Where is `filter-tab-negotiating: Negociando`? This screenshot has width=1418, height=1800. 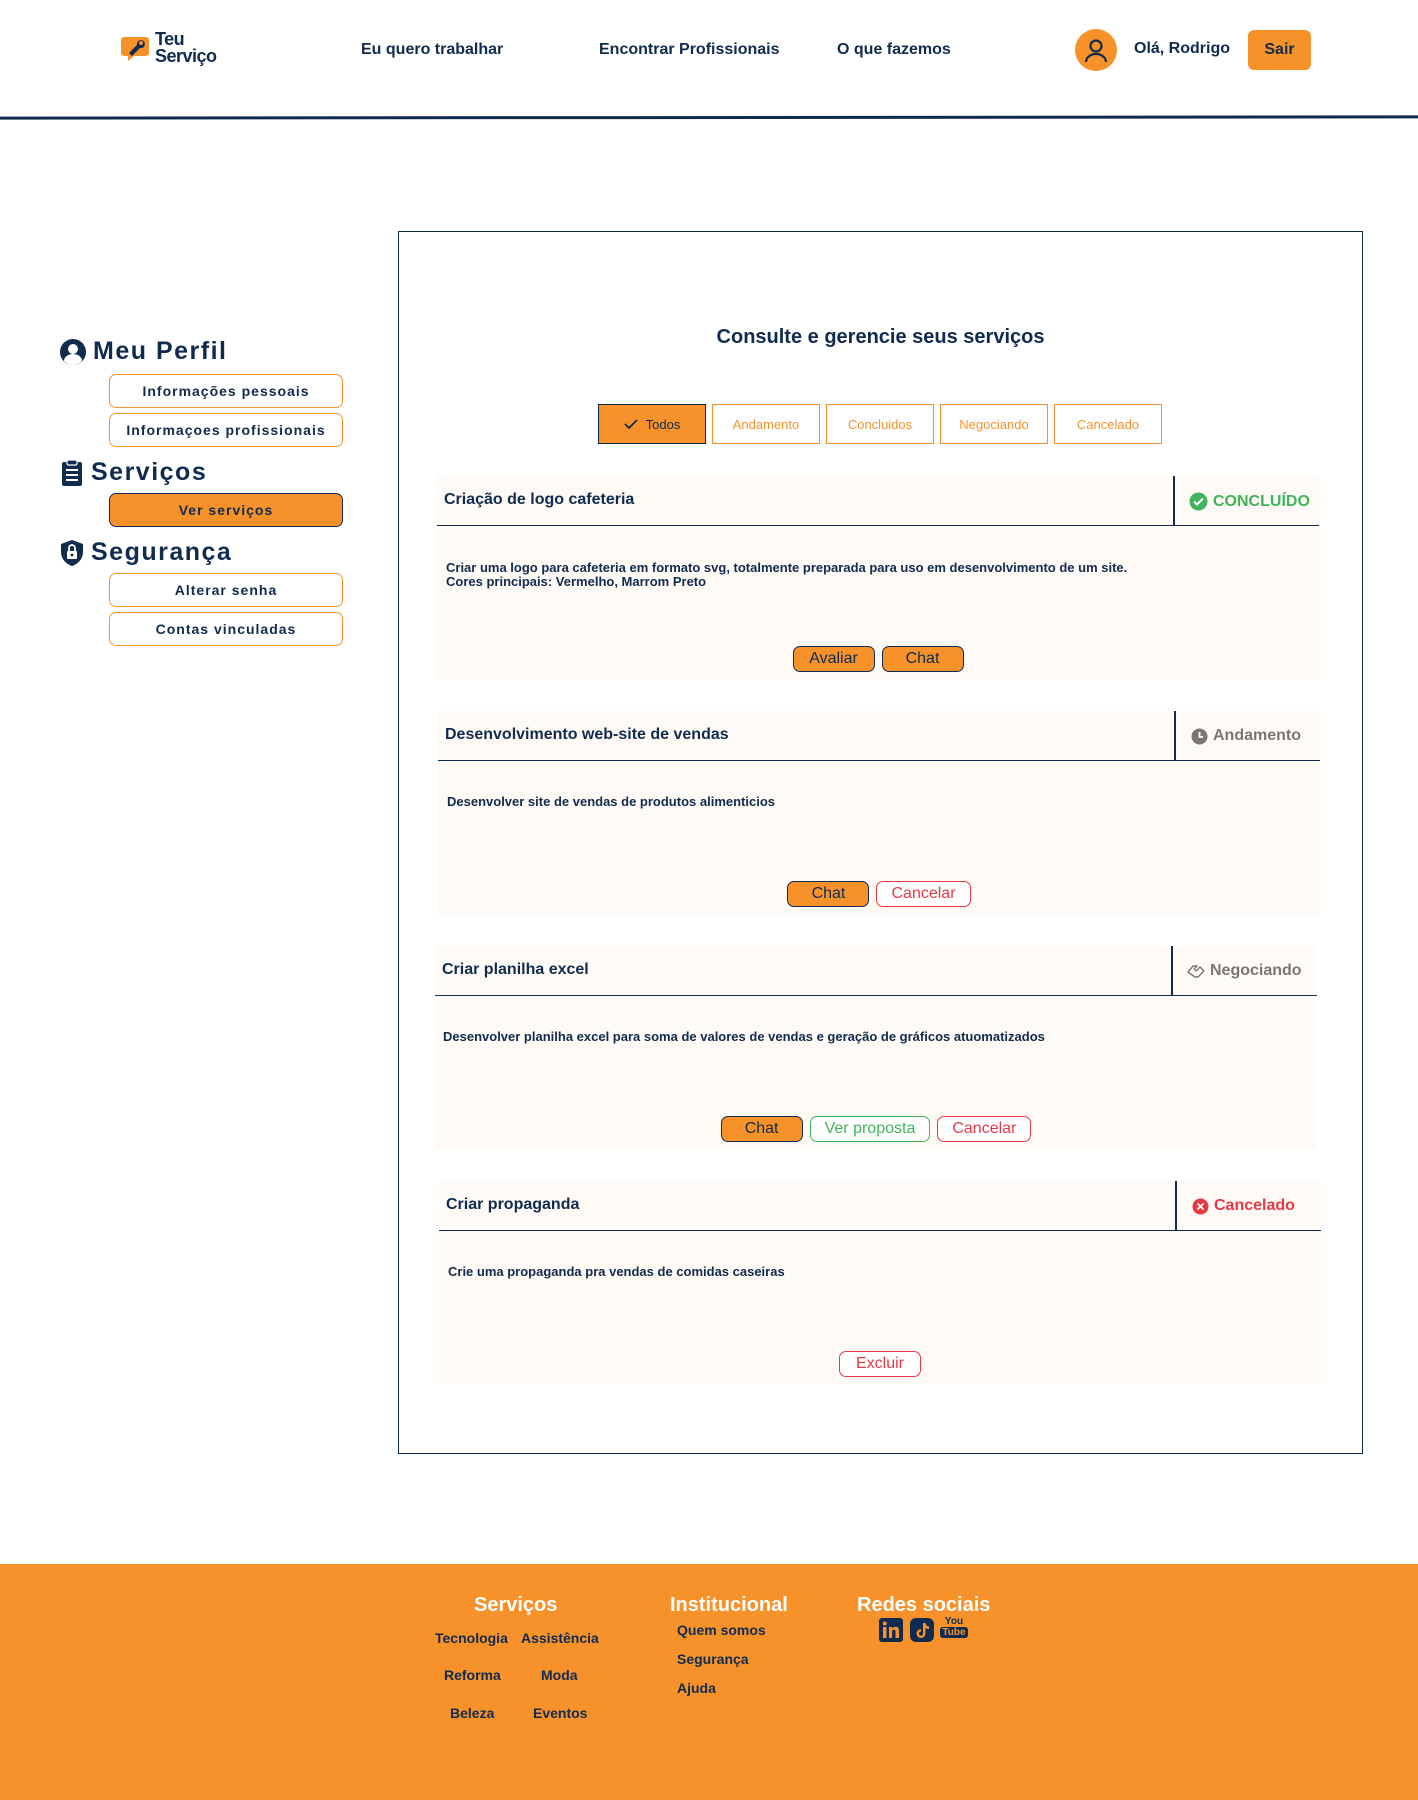
filter-tab-negotiating: Negociando is located at coordinates (994, 424).